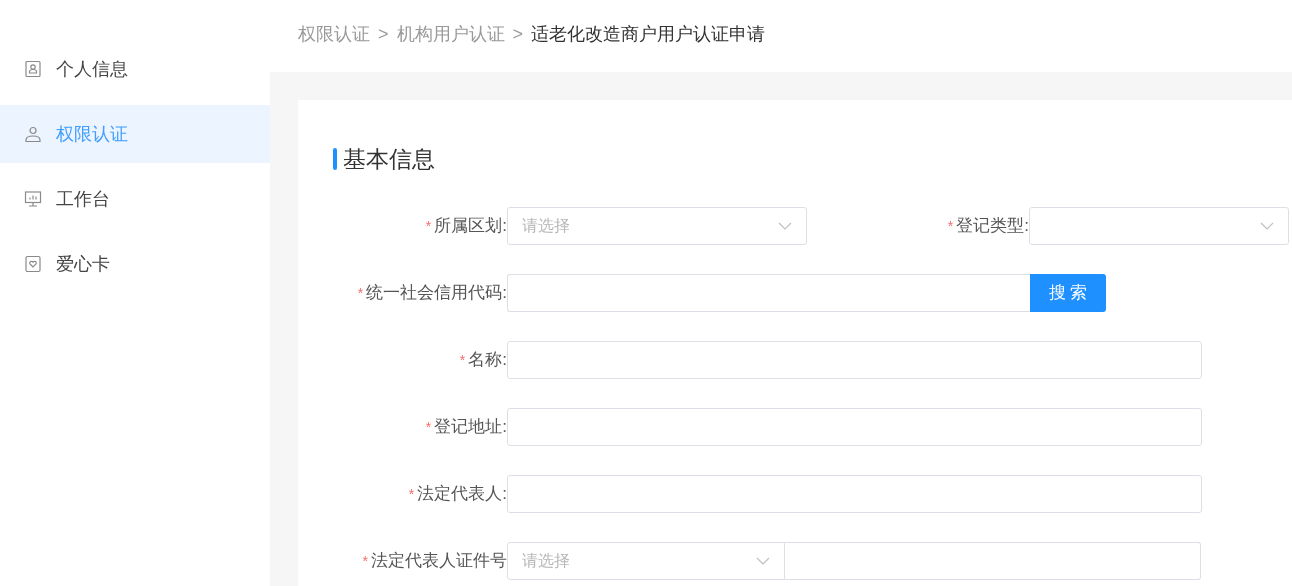 The image size is (1292, 586). Describe the element at coordinates (439, 560) in the screenshot. I see `field-label: 法定代表人证件号` at that location.